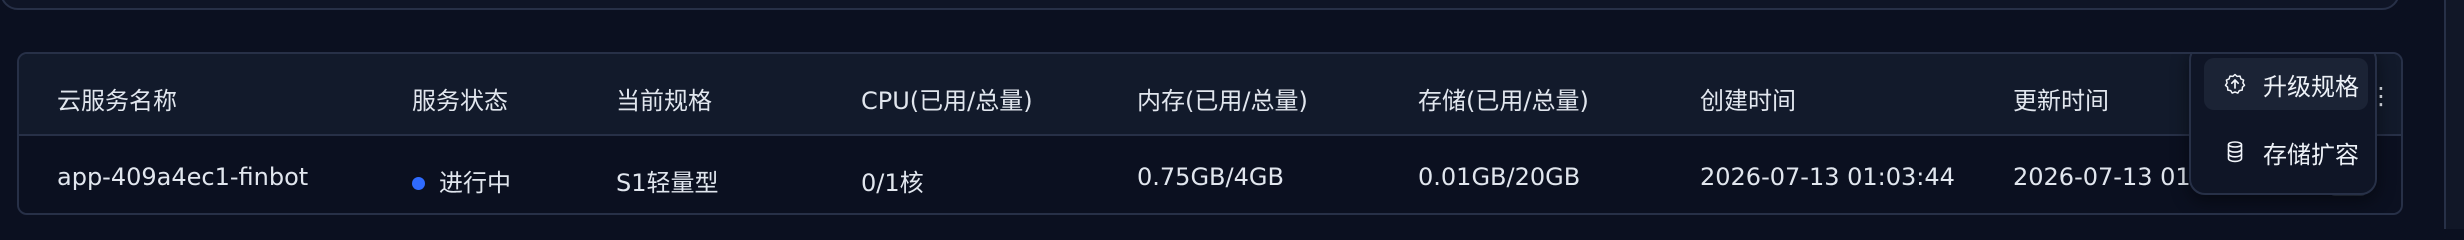 The height and width of the screenshot is (240, 2464). Describe the element at coordinates (1499, 177) in the screenshot. I see `storage-cell: 0.01GB/20GB` at that location.